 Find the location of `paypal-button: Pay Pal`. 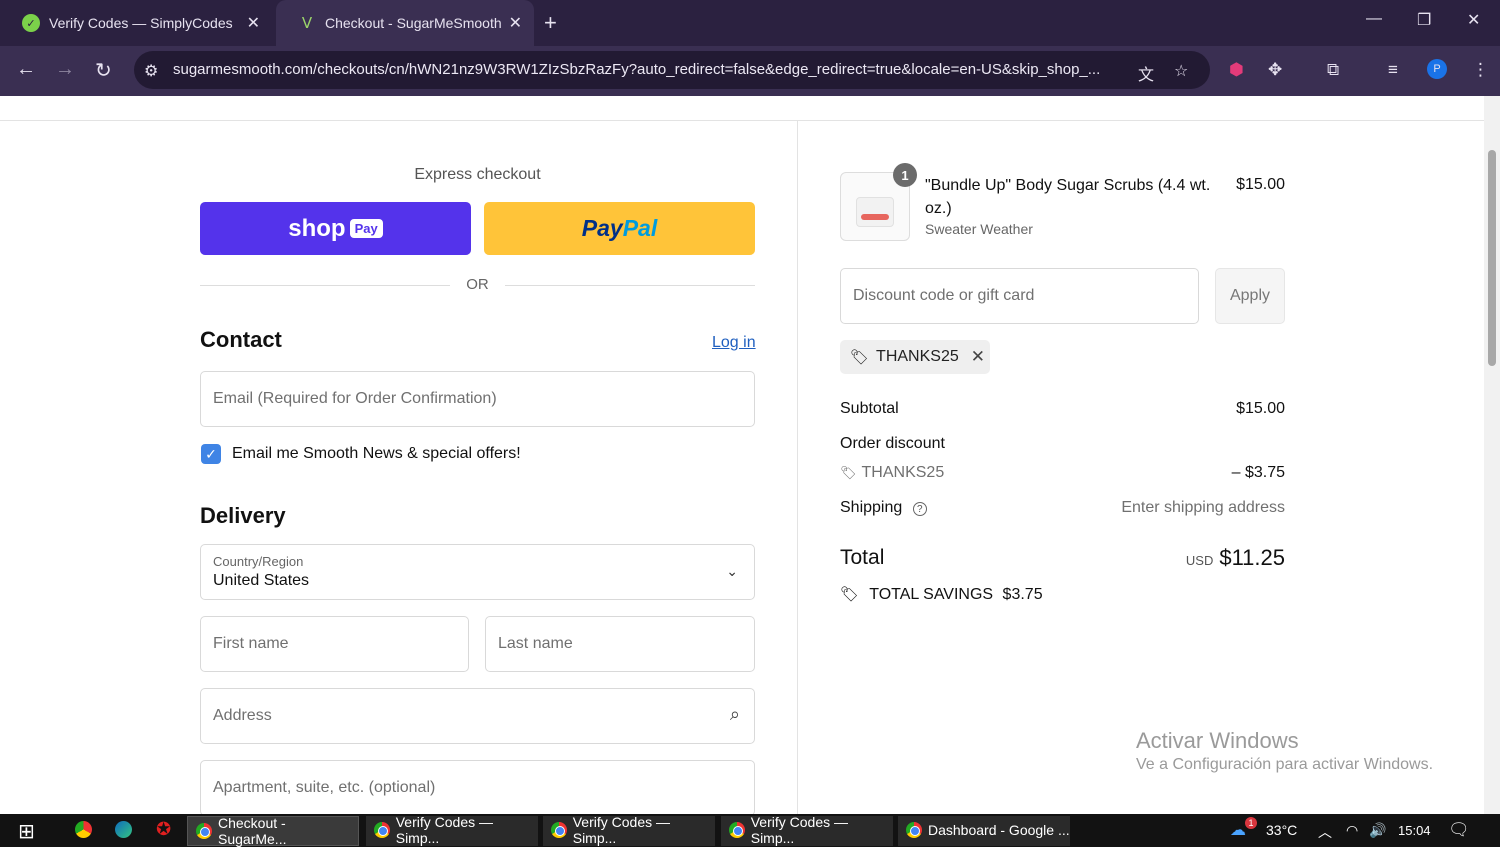

paypal-button: Pay Pal is located at coordinates (619, 228).